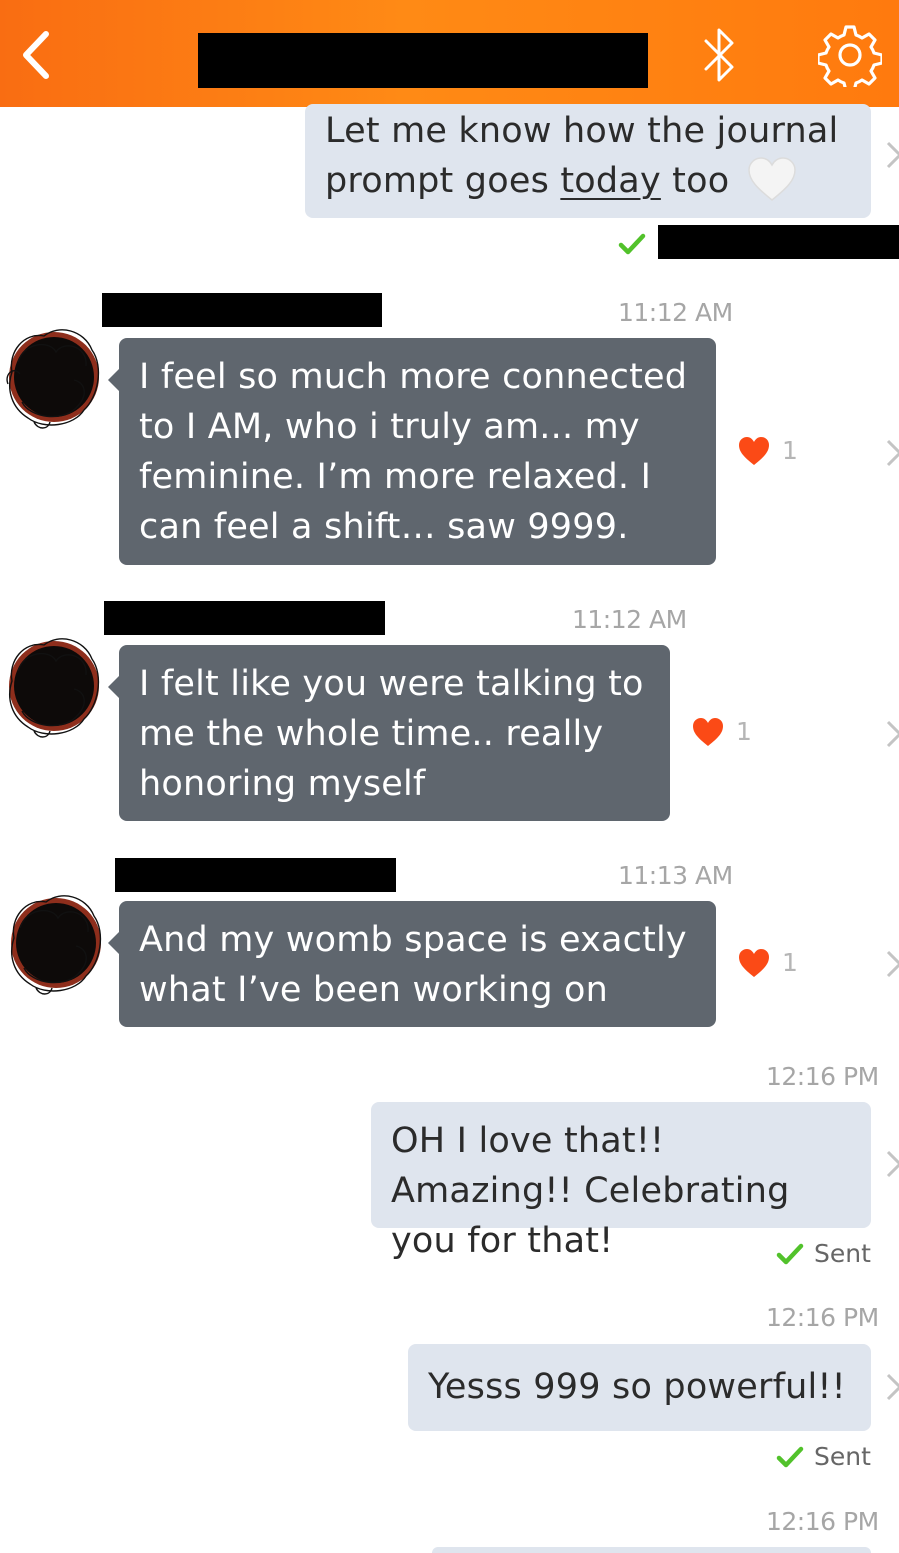 This screenshot has width=899, height=1553. I want to click on message-bubble-outgoing, so click(651, 1550).